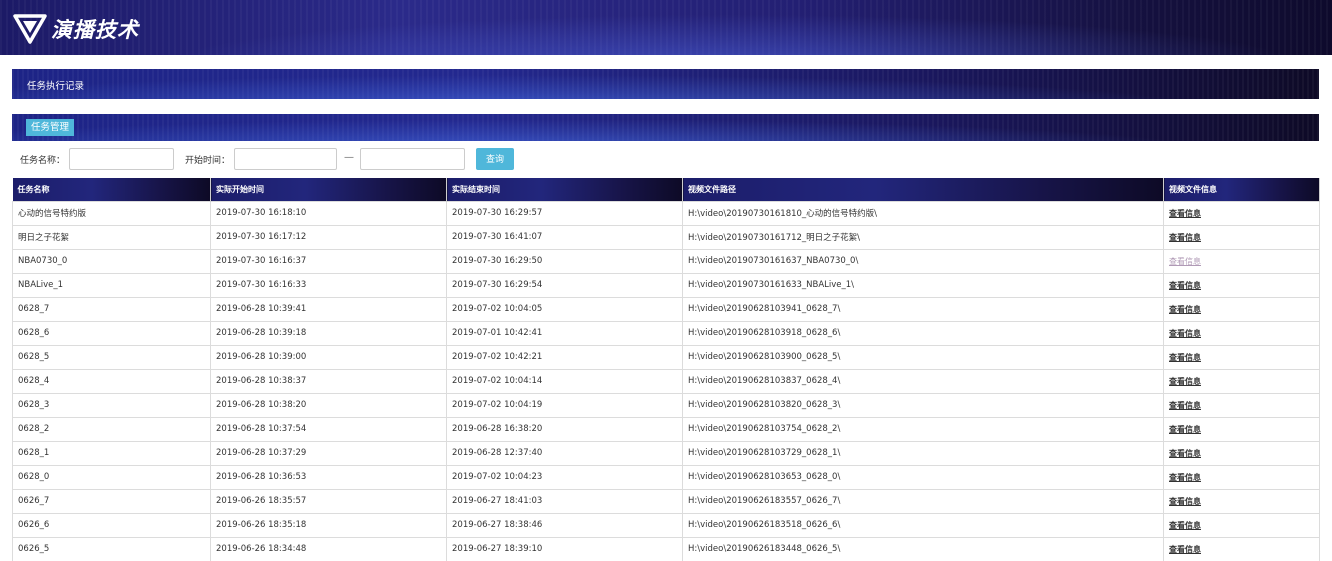 The width and height of the screenshot is (1332, 561). What do you see at coordinates (564, 548) in the screenshot?
I see `cell-end: 2019-06-27 18:39:10` at bounding box center [564, 548].